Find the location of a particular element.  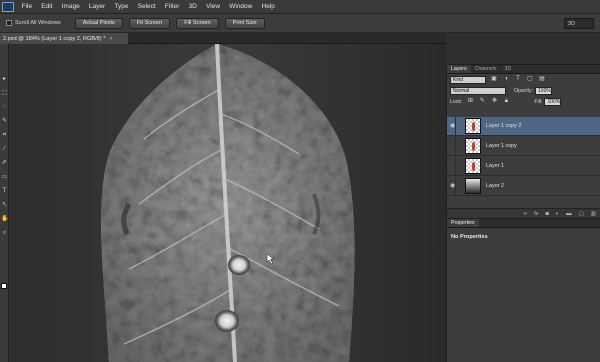

document-tab-title: 2.psd @ 184% (Layer 1 copy 2, RGB/8) * is located at coordinates (54, 38).